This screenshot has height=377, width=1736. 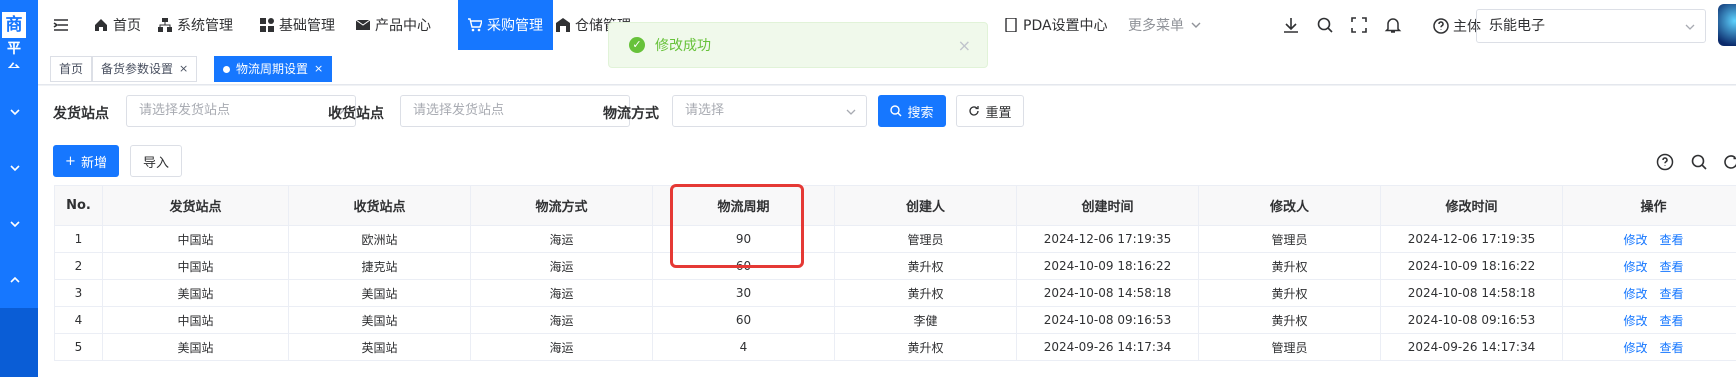 I want to click on col-header-no: No., so click(x=78, y=205).